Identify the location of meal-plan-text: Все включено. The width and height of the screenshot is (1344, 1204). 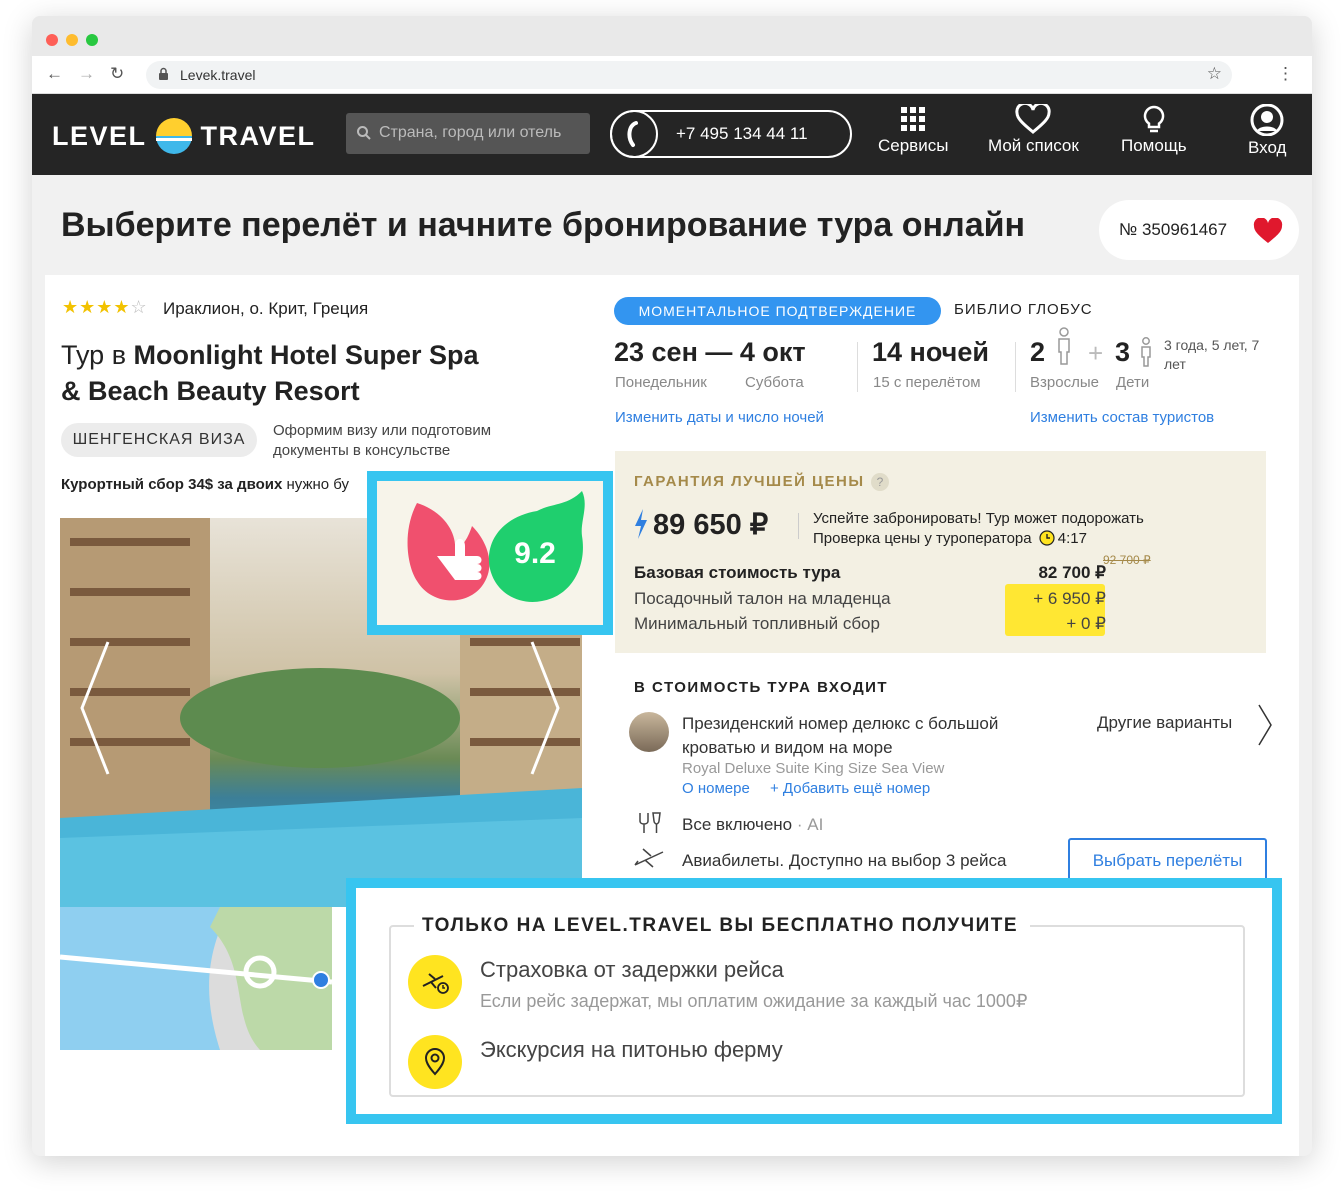
(737, 824).